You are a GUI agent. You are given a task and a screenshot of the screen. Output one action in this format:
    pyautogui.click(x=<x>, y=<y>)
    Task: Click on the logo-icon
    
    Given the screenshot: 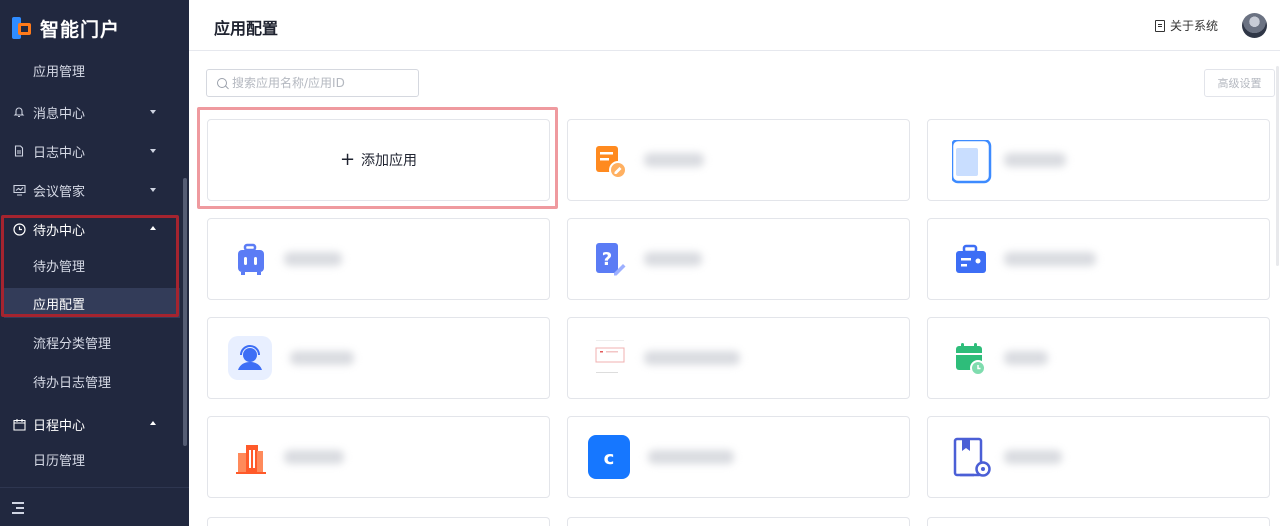 What is the action you would take?
    pyautogui.click(x=22, y=28)
    